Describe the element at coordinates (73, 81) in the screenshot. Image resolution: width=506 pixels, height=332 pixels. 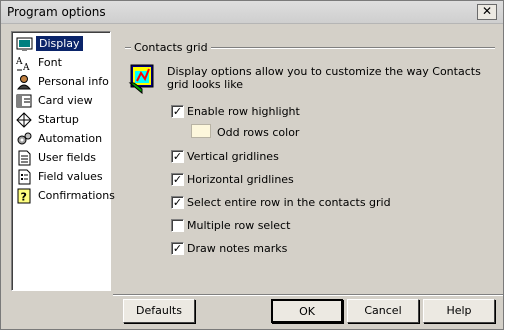
I see `nav-item-label: Personal info` at that location.